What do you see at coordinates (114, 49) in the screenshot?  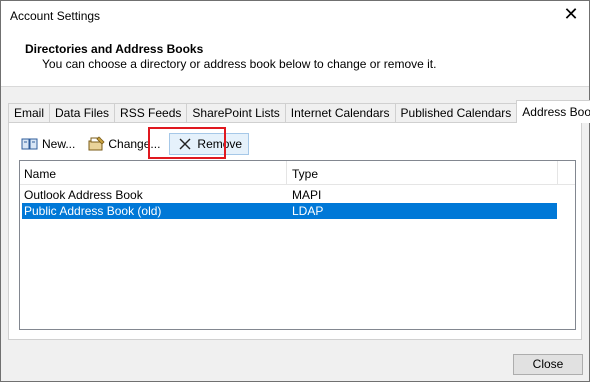 I see `header-title: Directories and Address Books` at bounding box center [114, 49].